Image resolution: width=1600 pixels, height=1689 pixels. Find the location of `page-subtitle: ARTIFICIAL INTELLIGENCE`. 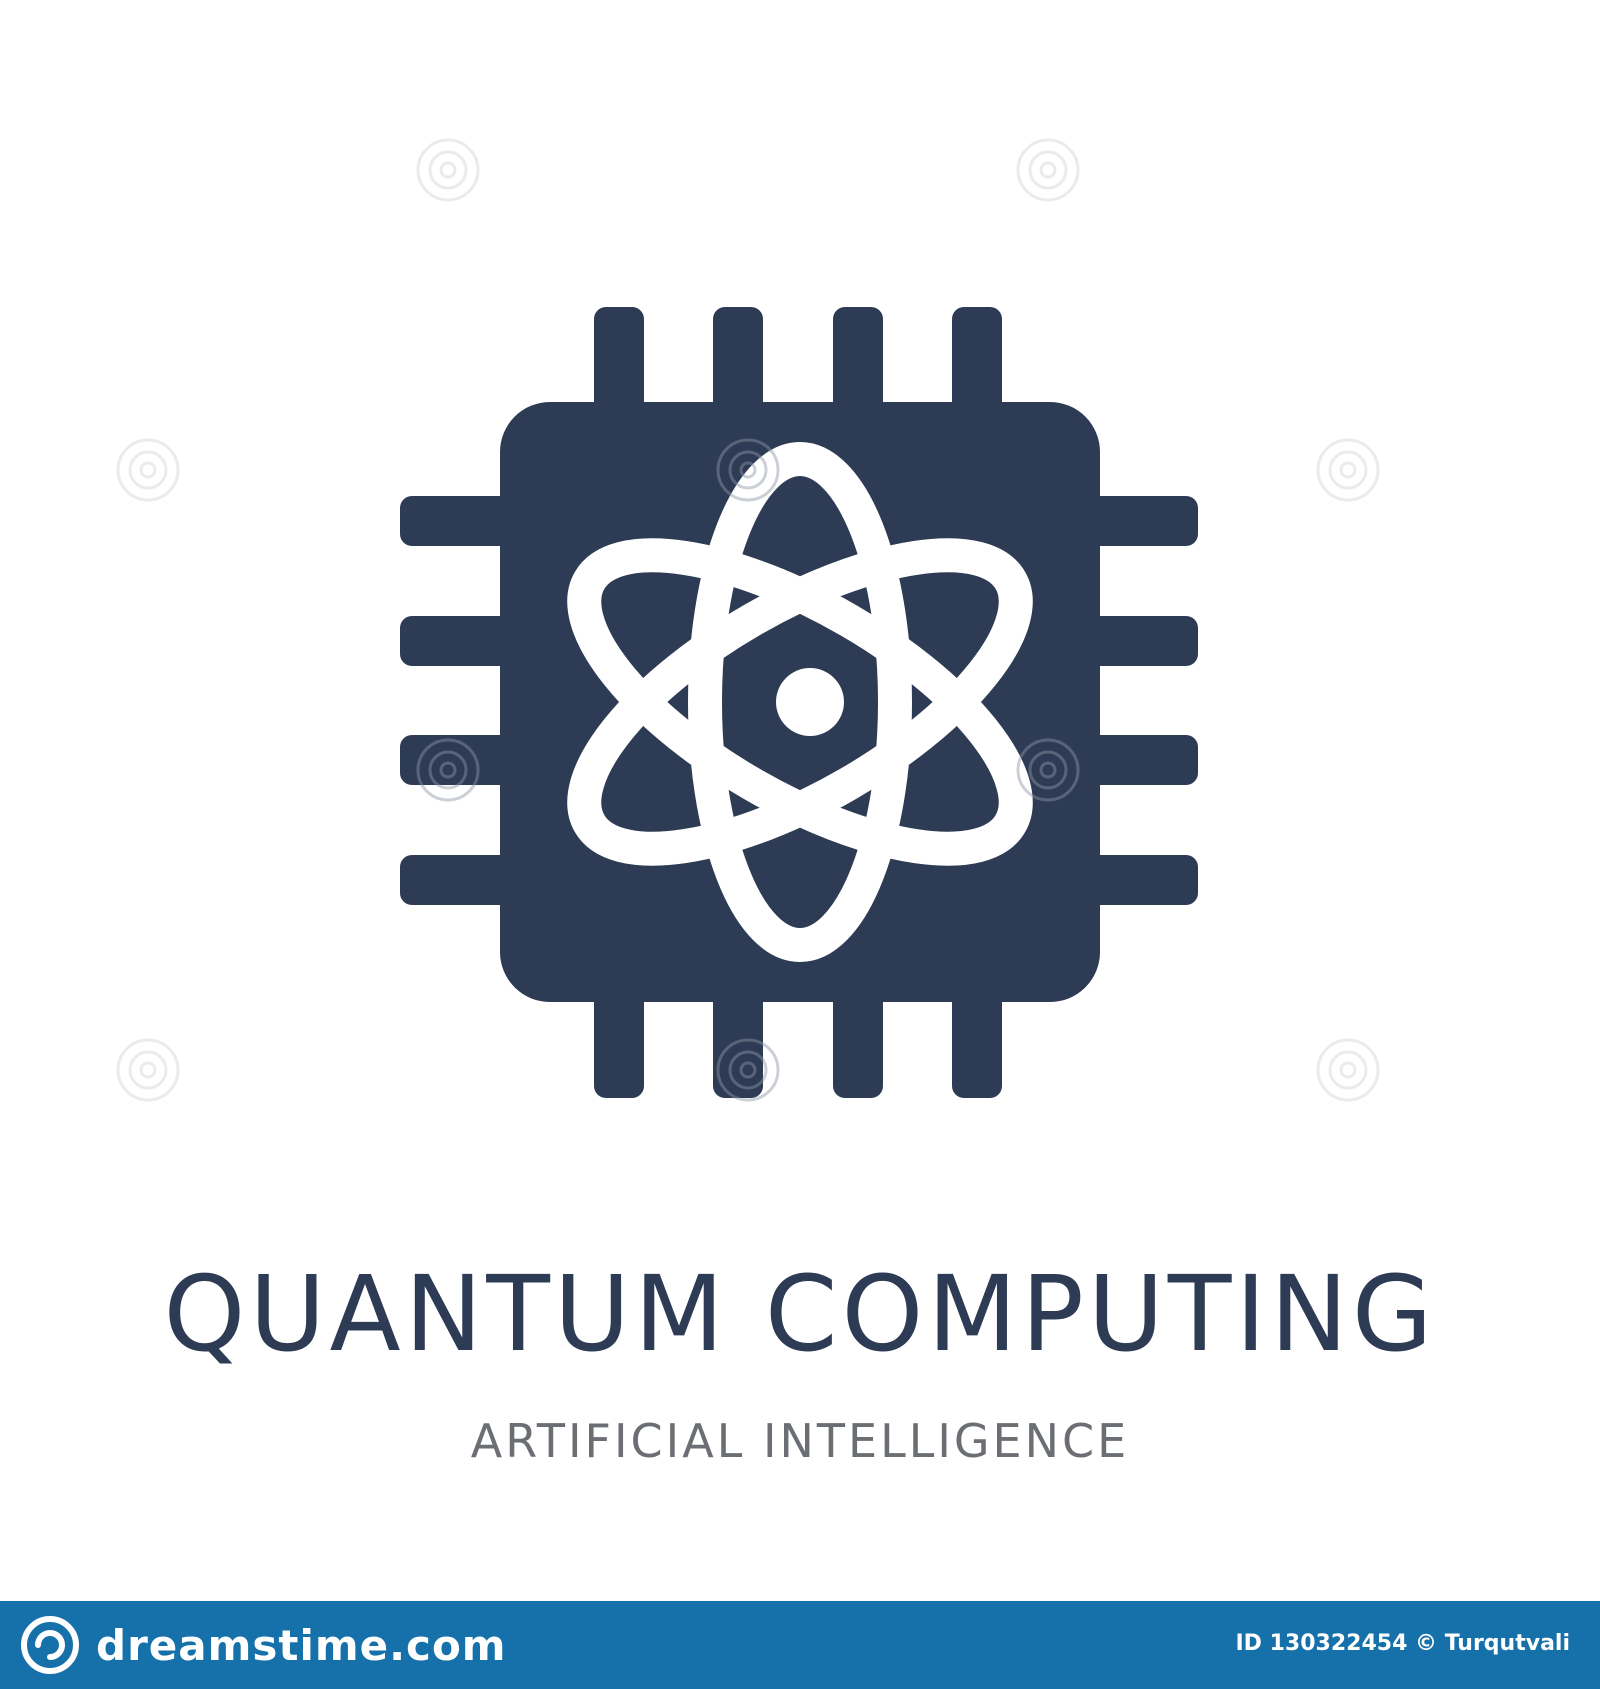

page-subtitle: ARTIFICIAL INTELLIGENCE is located at coordinates (800, 1441).